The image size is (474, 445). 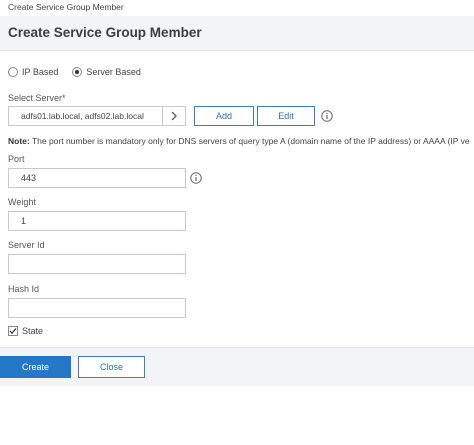 I want to click on select-server-field: adfs01.lab.local, adfs02.lab.local, so click(x=97, y=116).